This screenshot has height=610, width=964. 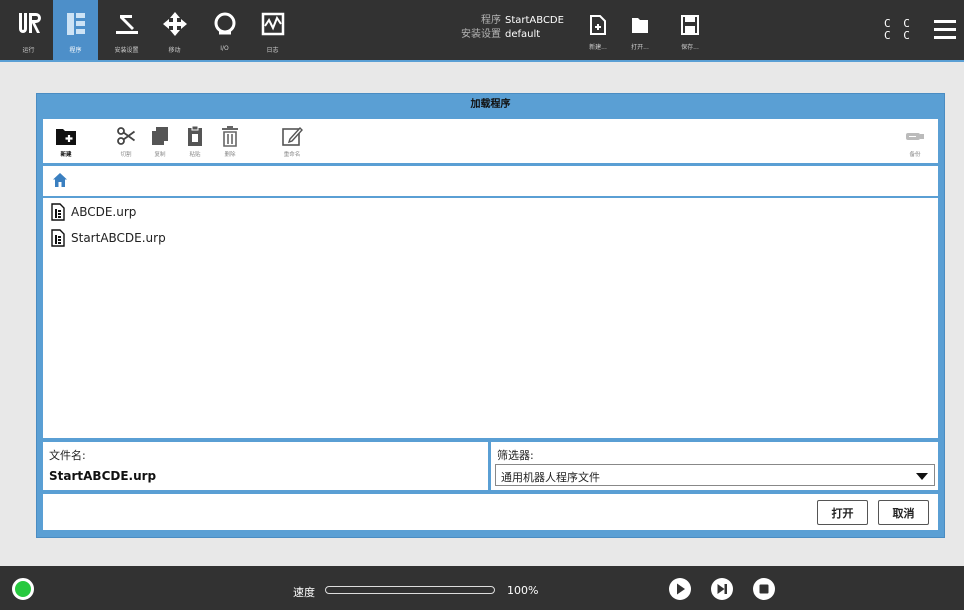 I want to click on filter-value: 通用机器人程序文件, so click(x=550, y=477).